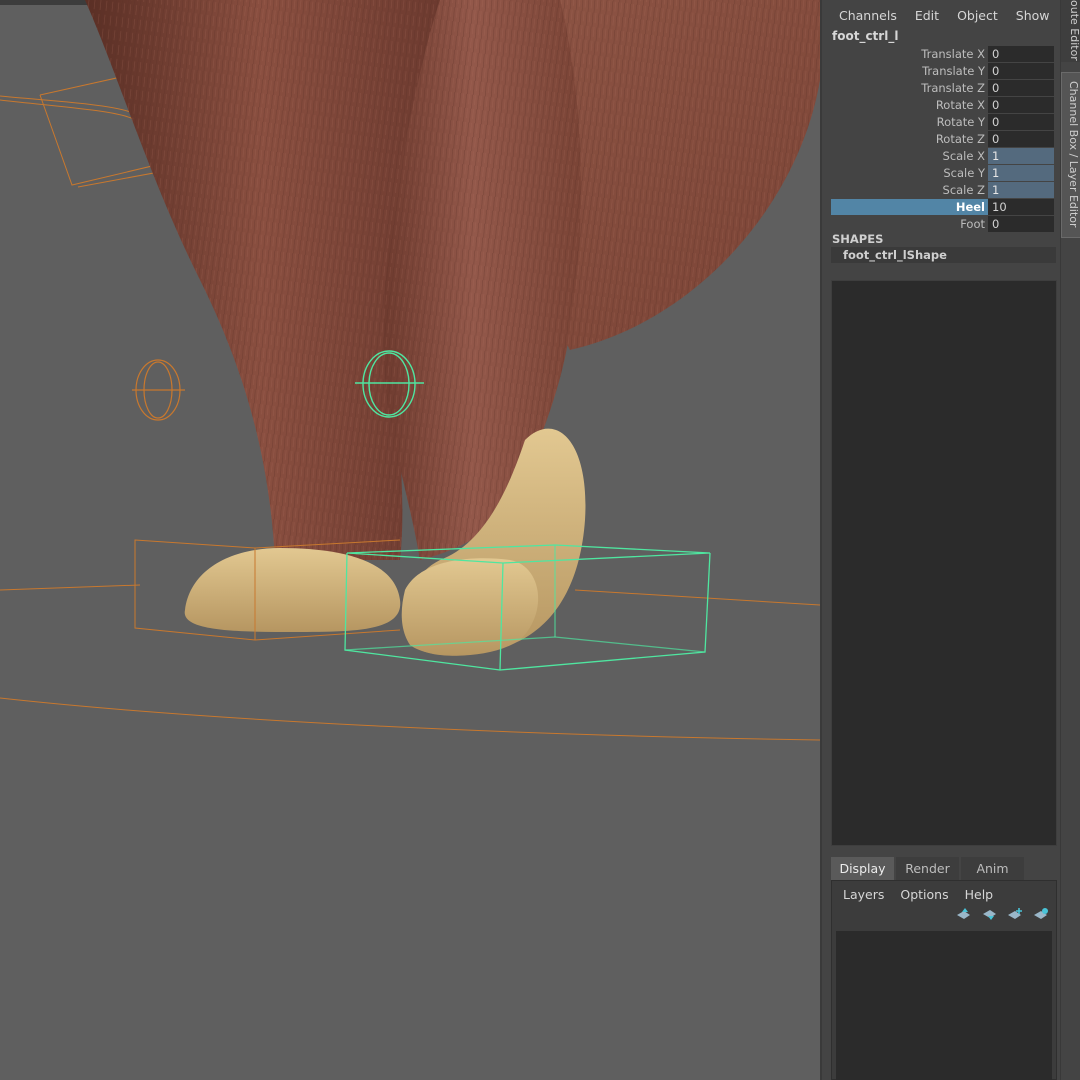  Describe the element at coordinates (1041, 914) in the screenshot. I see `new-layer-selected-icon` at that location.